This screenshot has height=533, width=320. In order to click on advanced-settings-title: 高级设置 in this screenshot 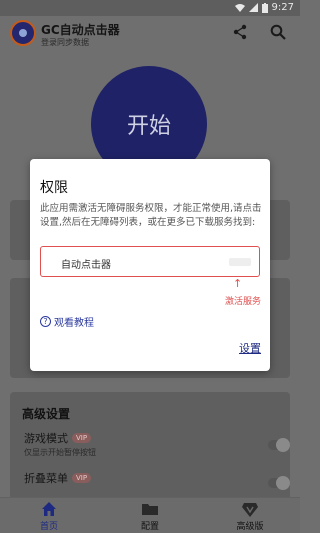, I will do `click(46, 414)`.